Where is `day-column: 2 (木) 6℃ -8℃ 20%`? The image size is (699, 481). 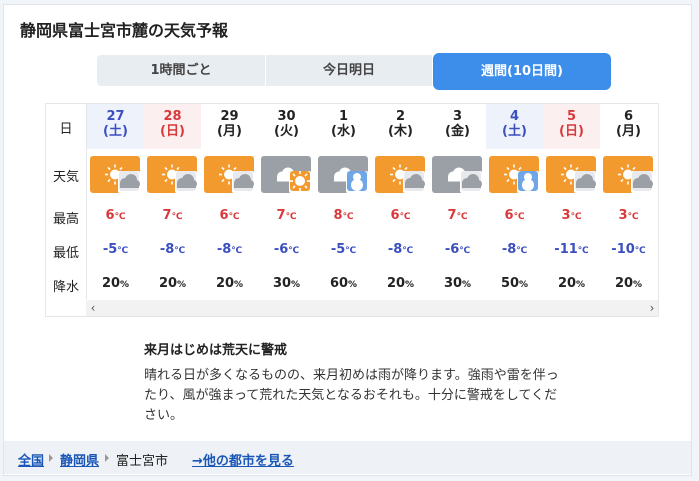 day-column: 2 (木) 6℃ -8℃ 20% is located at coordinates (400, 201).